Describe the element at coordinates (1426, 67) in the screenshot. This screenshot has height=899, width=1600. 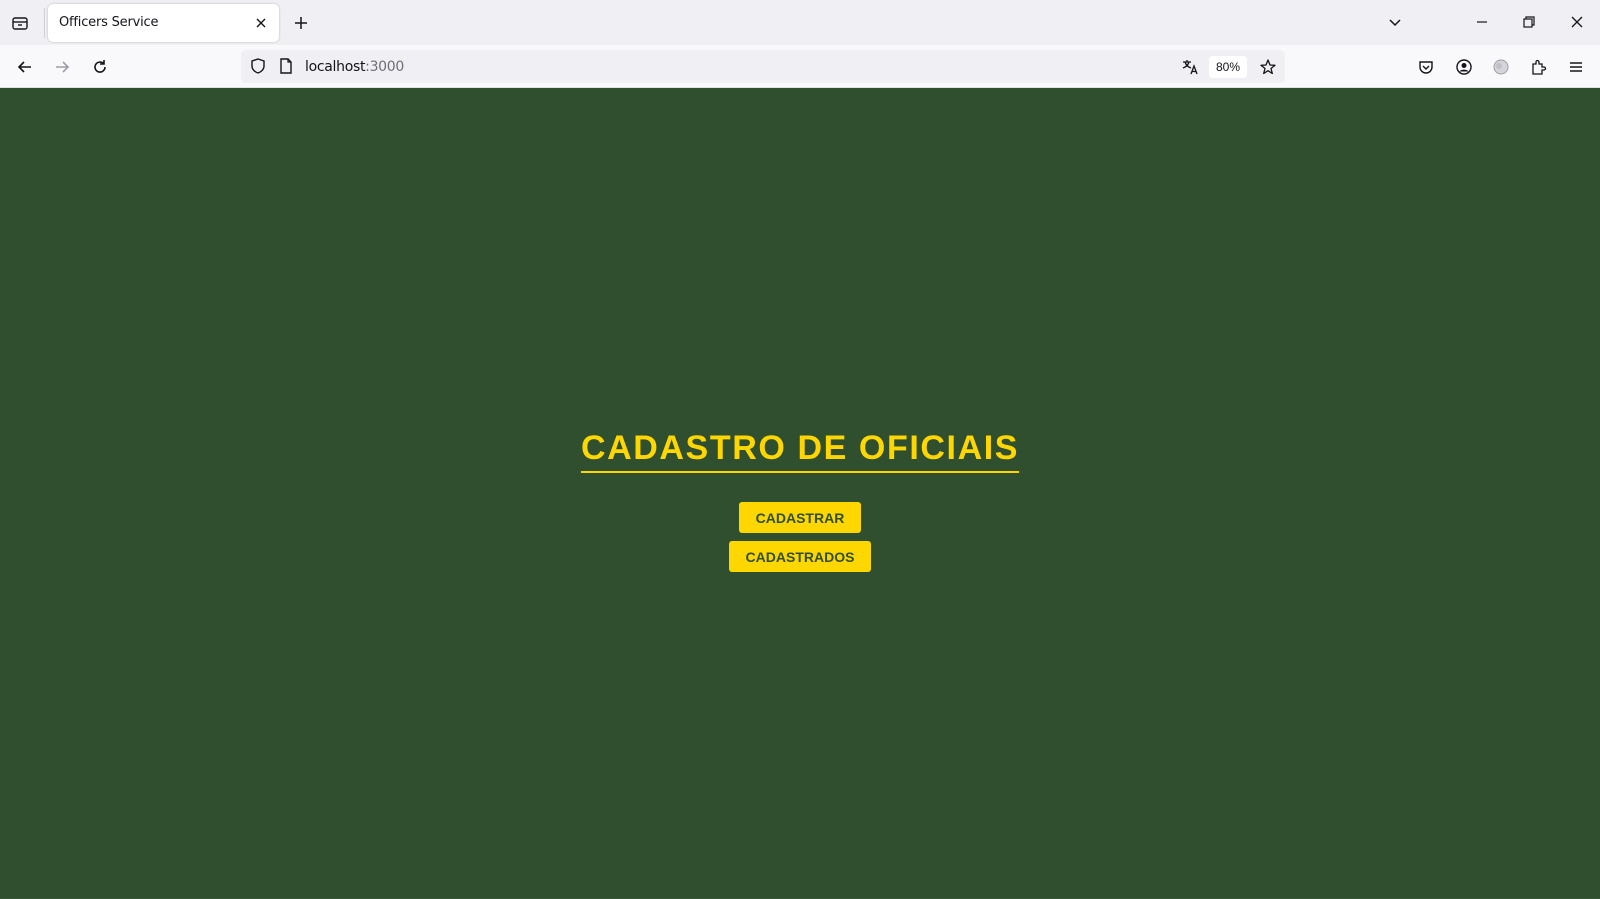
I see `pocket-icon` at that location.